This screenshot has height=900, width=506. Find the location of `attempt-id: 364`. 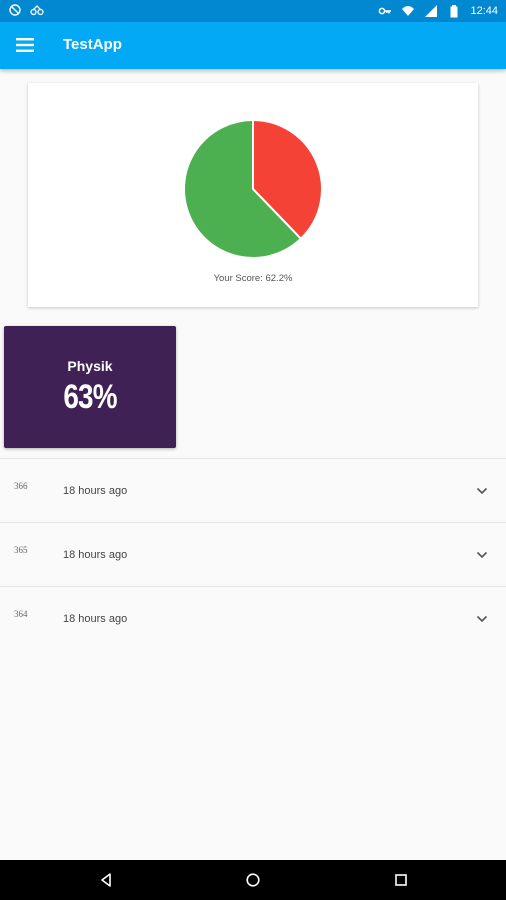

attempt-id: 364 is located at coordinates (21, 614).